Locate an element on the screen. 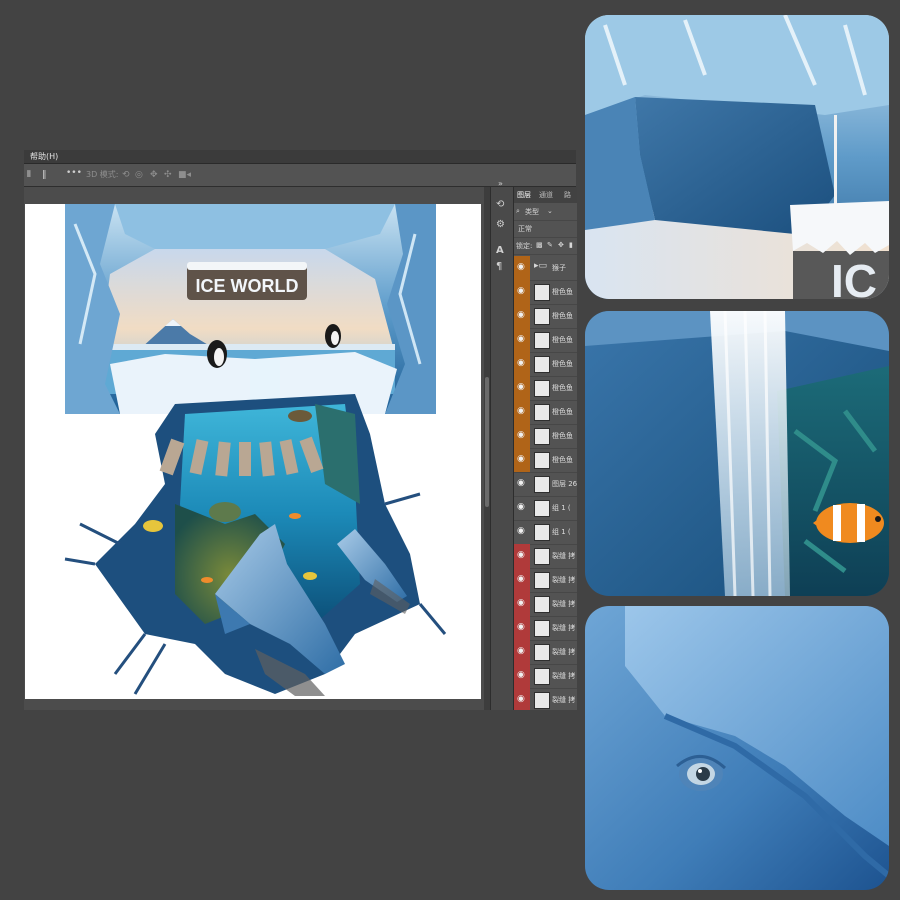  more-options-button: ••• is located at coordinates (74, 173).